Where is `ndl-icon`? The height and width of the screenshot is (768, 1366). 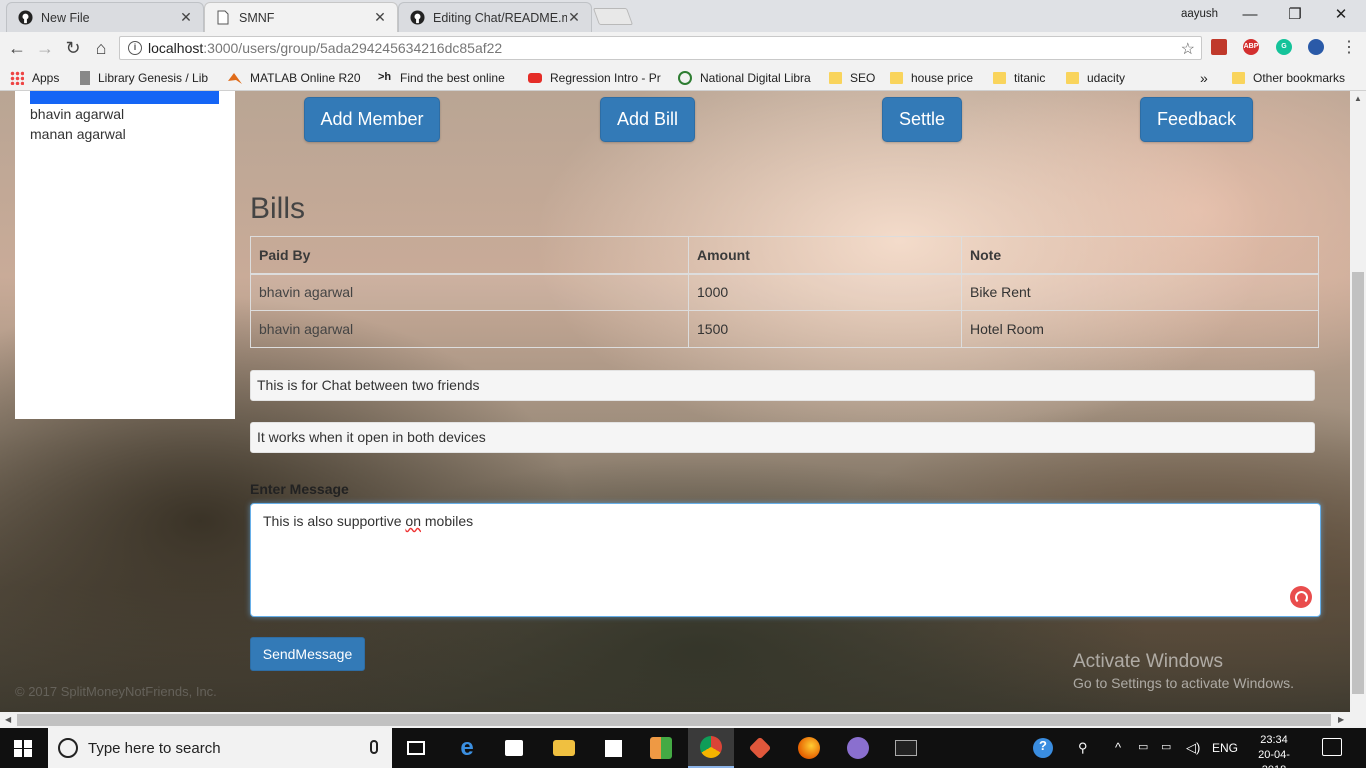
ndl-icon is located at coordinates (685, 77).